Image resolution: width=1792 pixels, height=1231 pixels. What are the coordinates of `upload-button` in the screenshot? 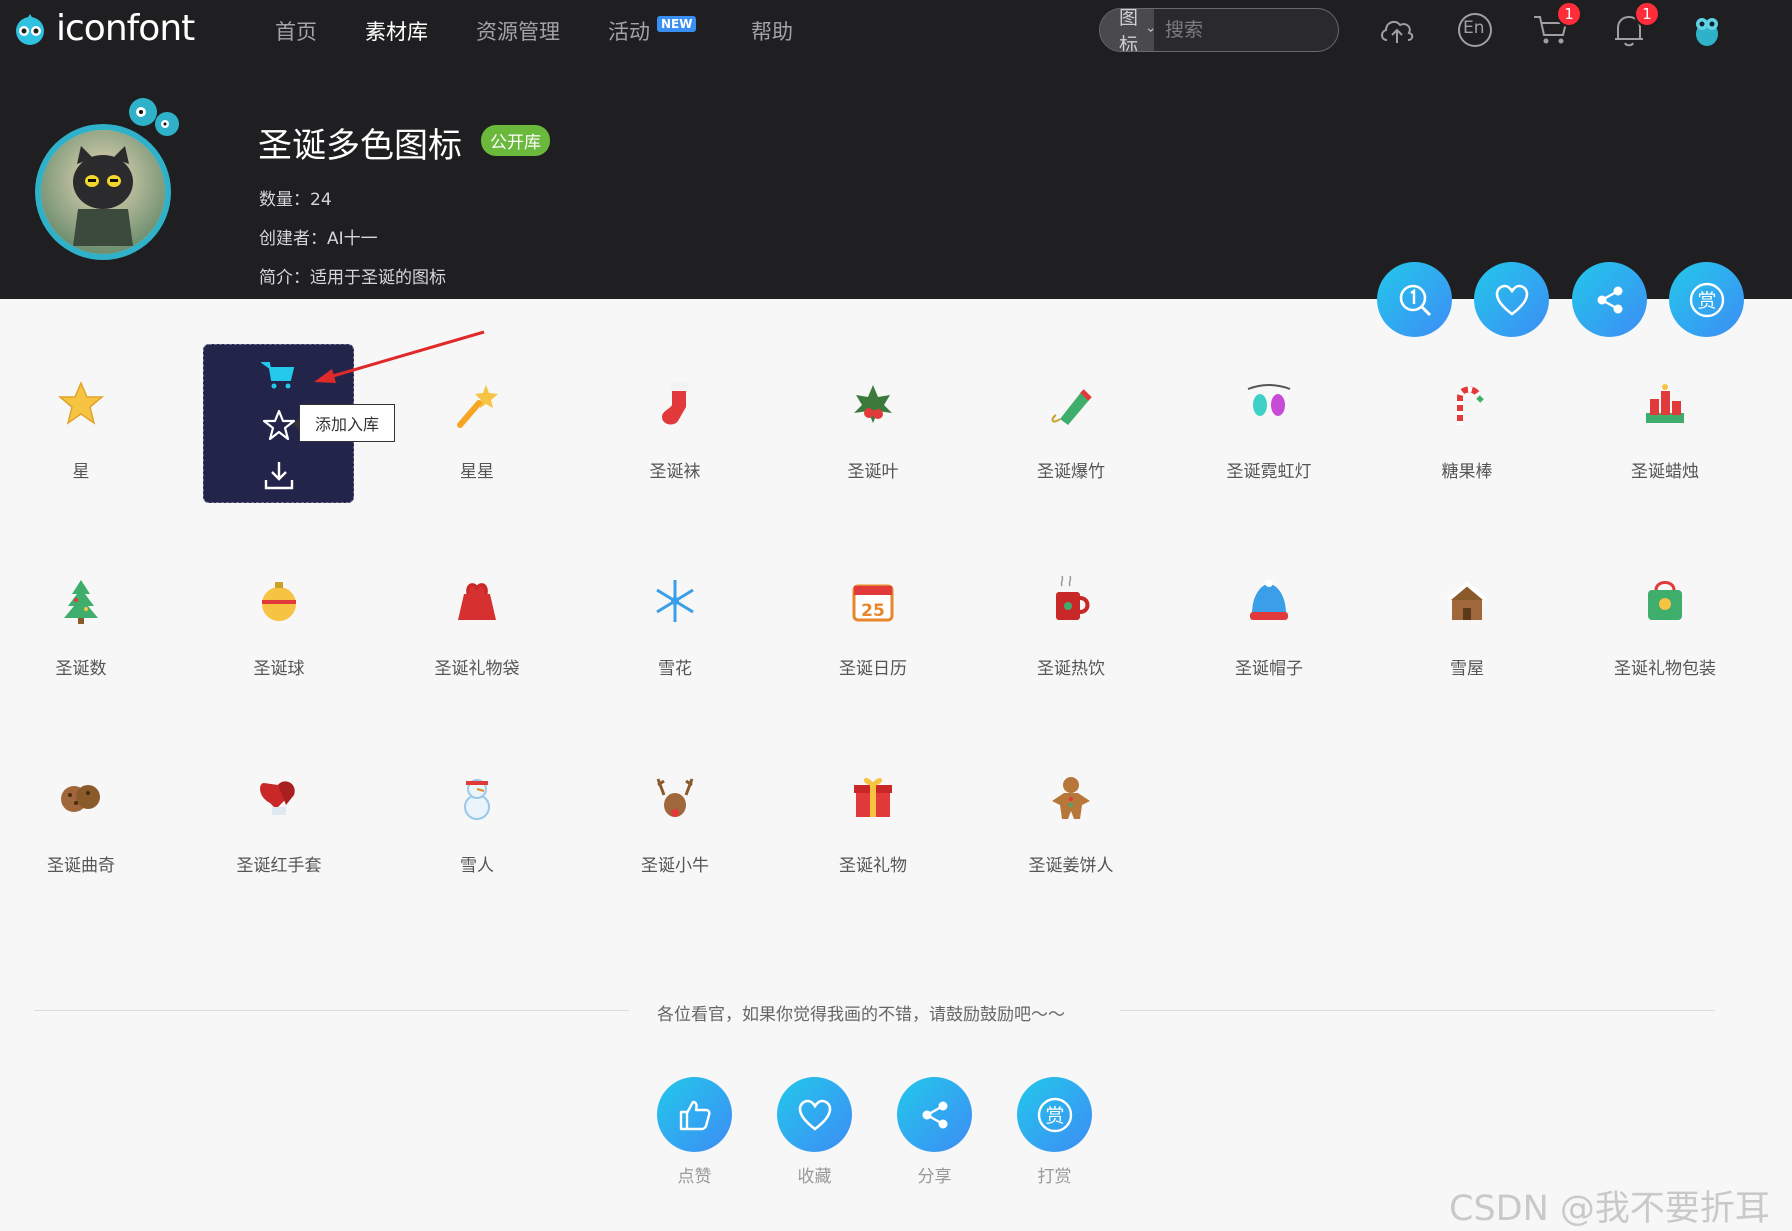 It's located at (1397, 30).